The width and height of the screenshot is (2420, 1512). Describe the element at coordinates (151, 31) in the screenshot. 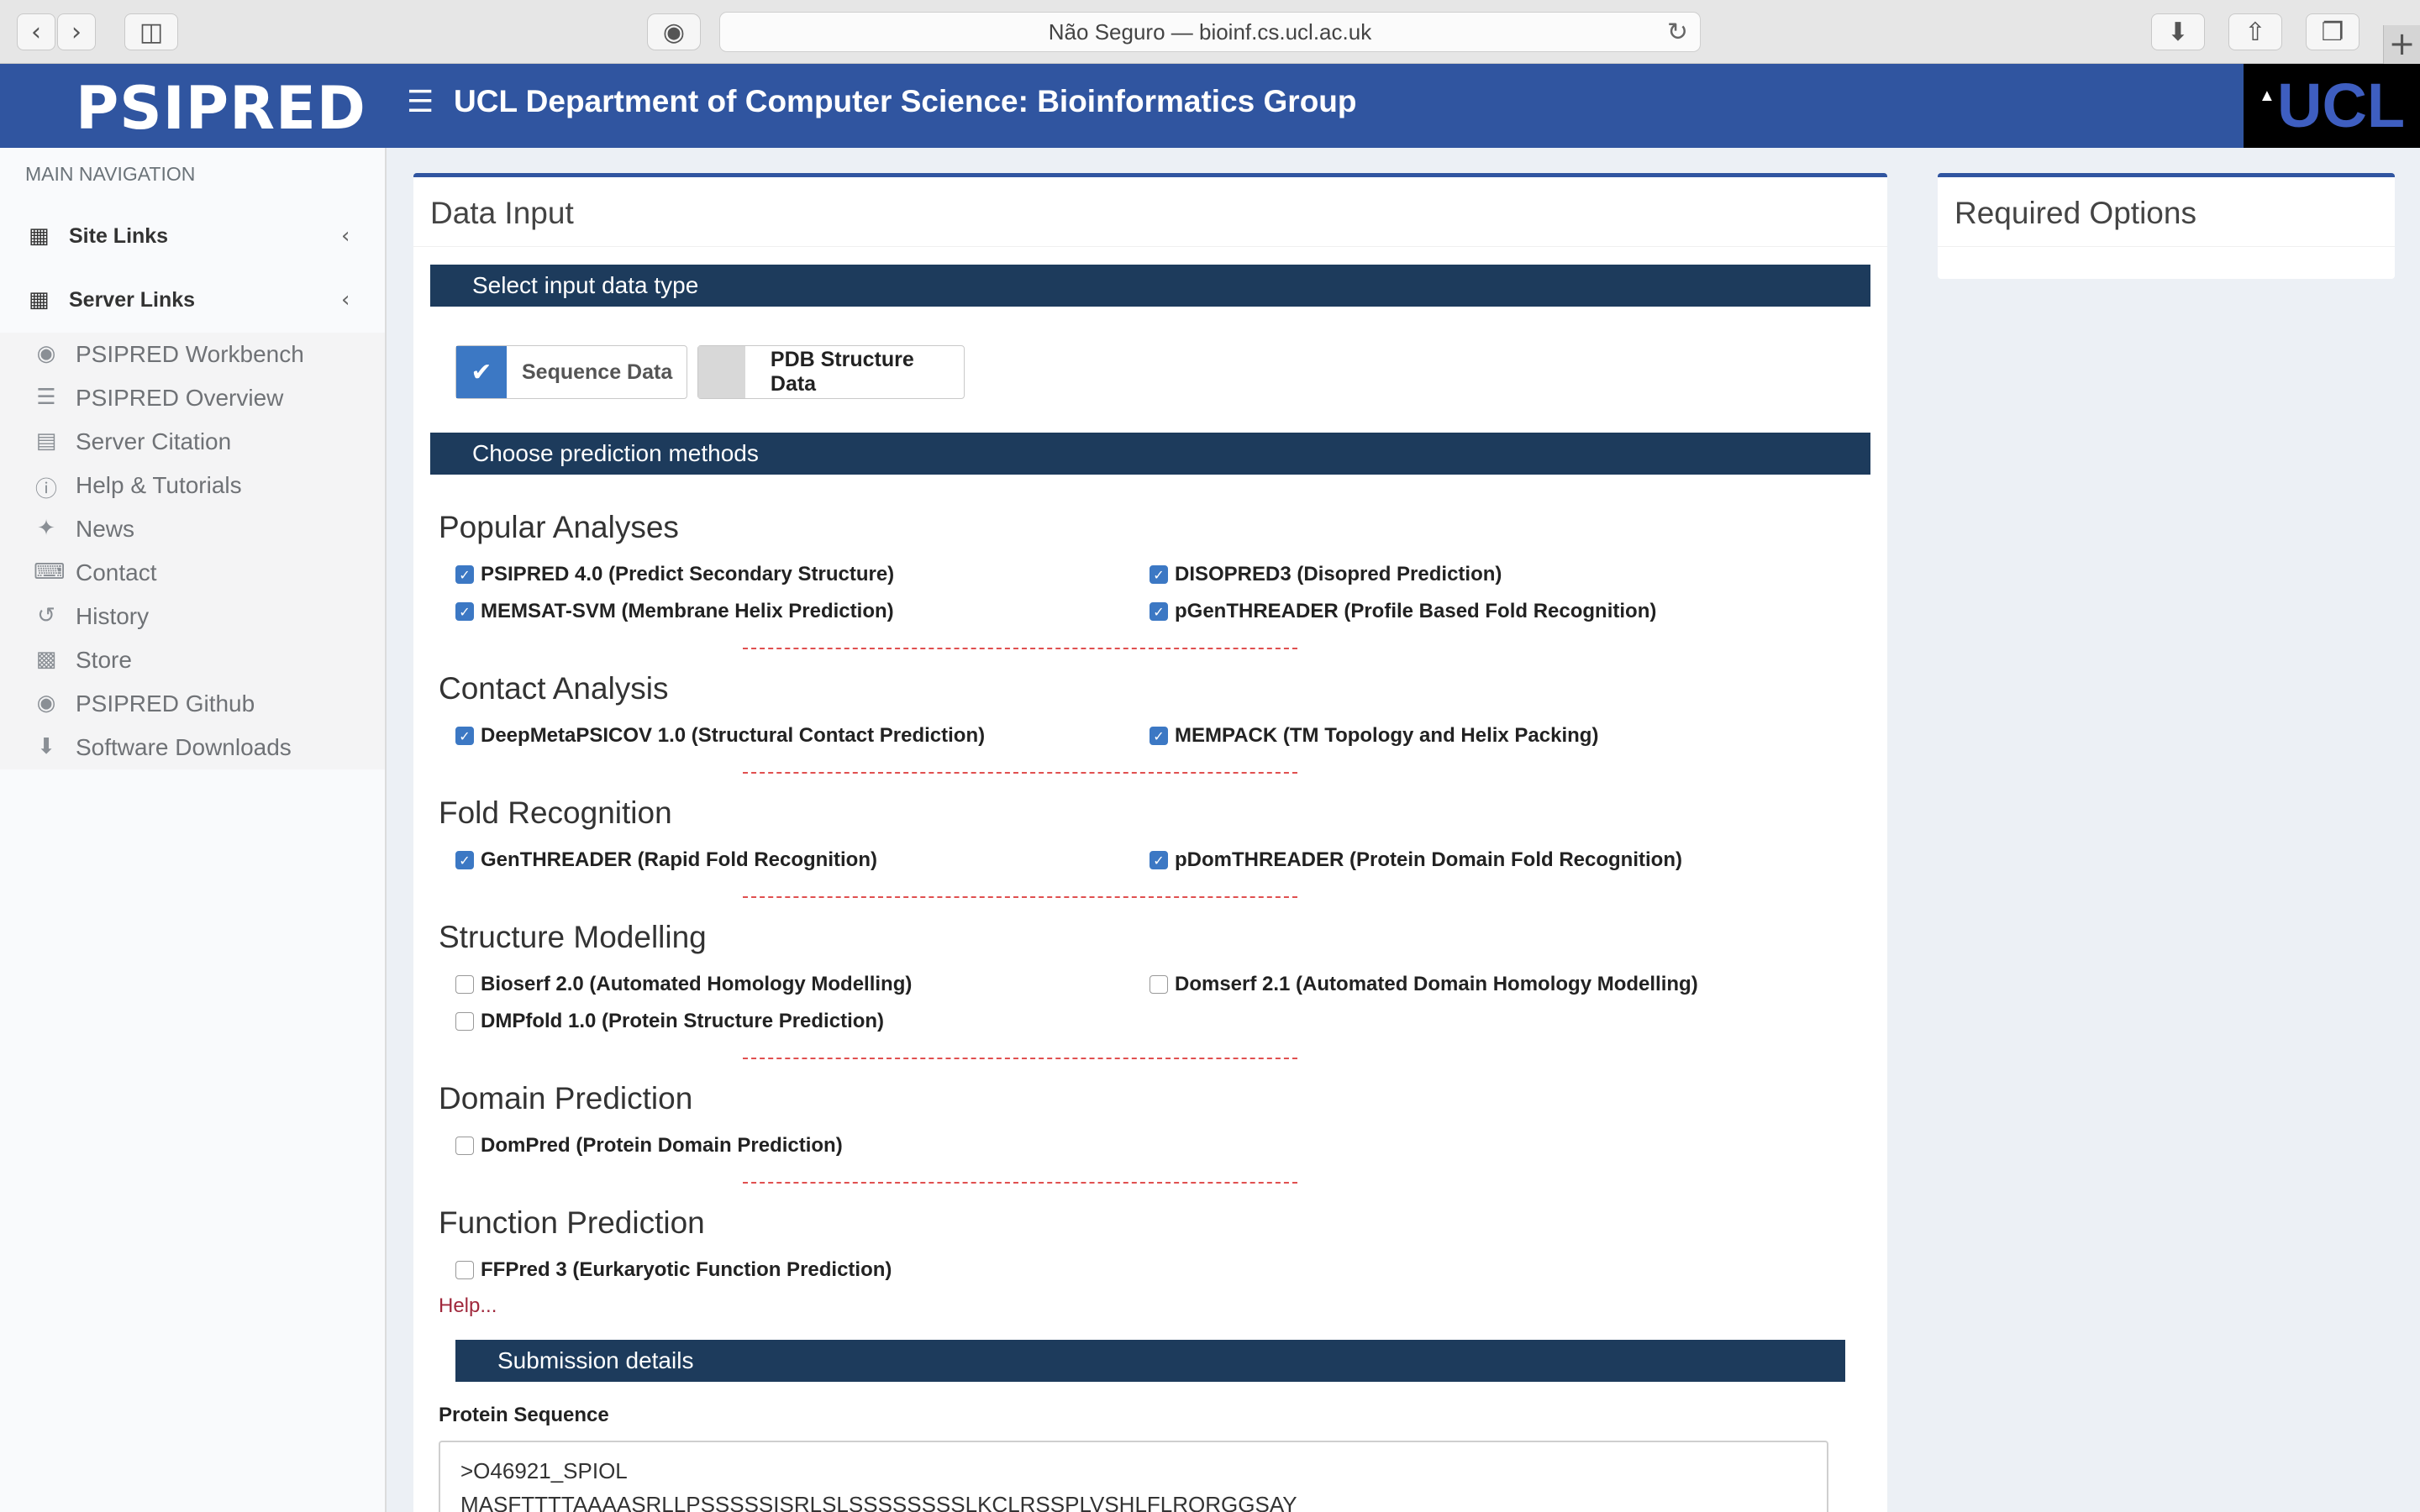

I see `sidebar-toggle-icon: ◫` at that location.